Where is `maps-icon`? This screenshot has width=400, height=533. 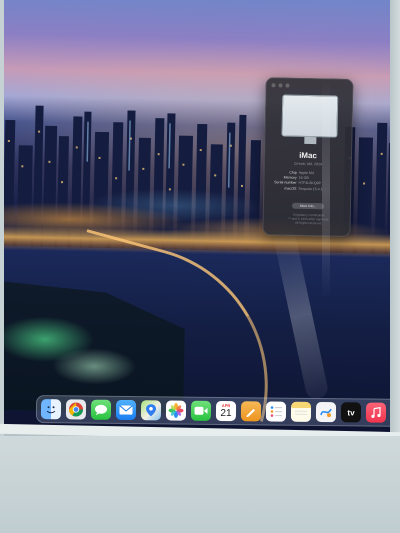
maps-icon is located at coordinates (151, 410).